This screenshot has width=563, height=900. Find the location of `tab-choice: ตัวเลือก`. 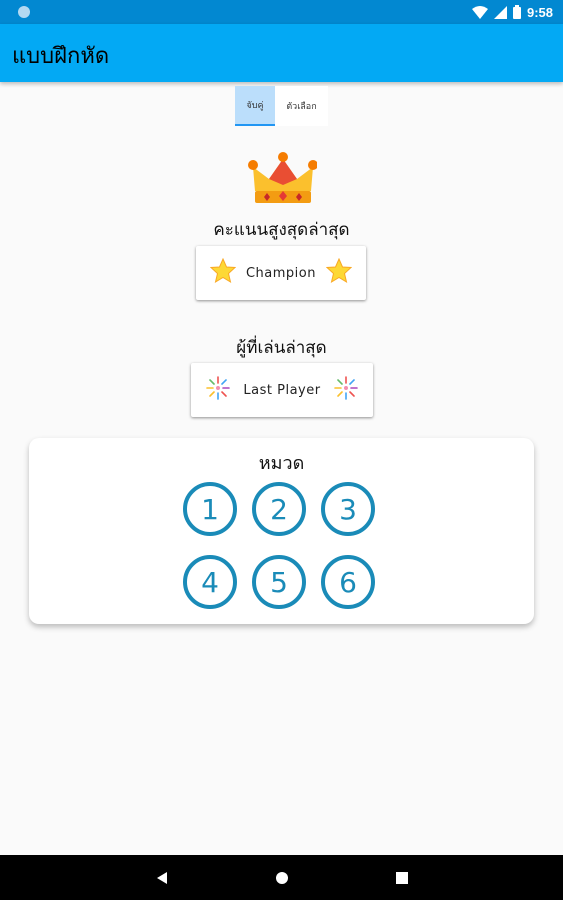

tab-choice: ตัวเลือก is located at coordinates (301, 106).